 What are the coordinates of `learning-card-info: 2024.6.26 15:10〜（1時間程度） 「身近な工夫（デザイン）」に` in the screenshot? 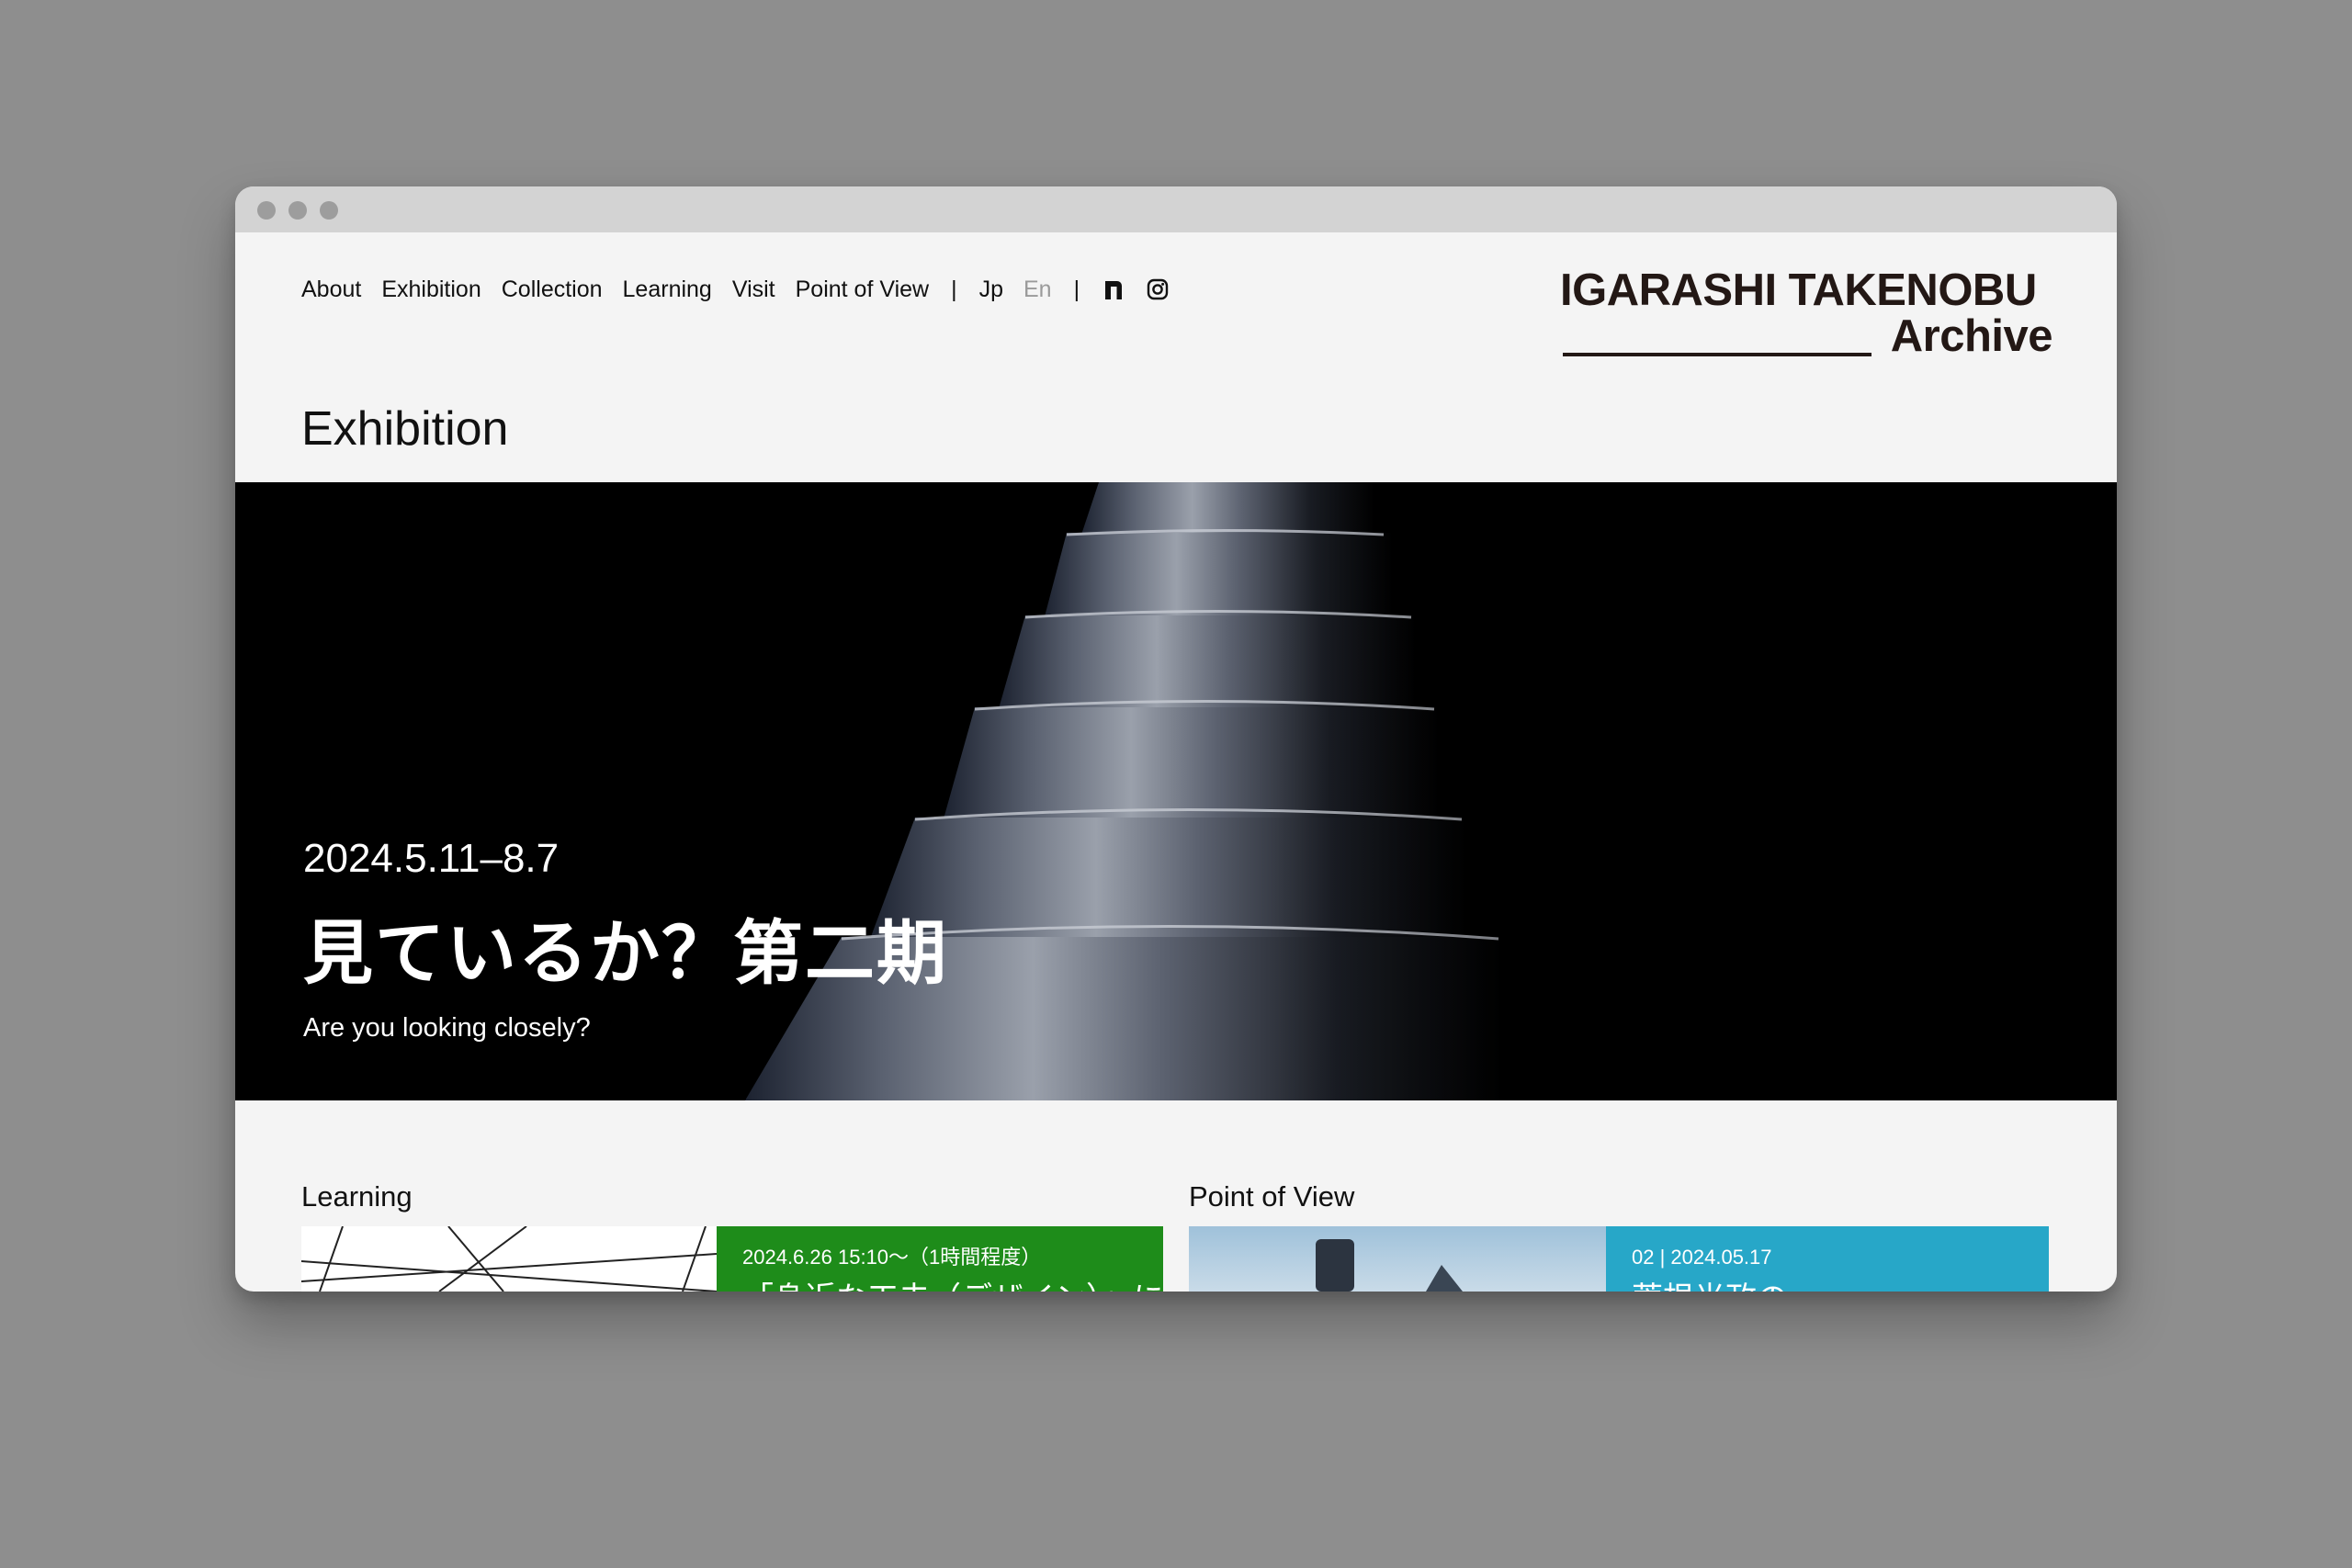 It's located at (940, 1259).